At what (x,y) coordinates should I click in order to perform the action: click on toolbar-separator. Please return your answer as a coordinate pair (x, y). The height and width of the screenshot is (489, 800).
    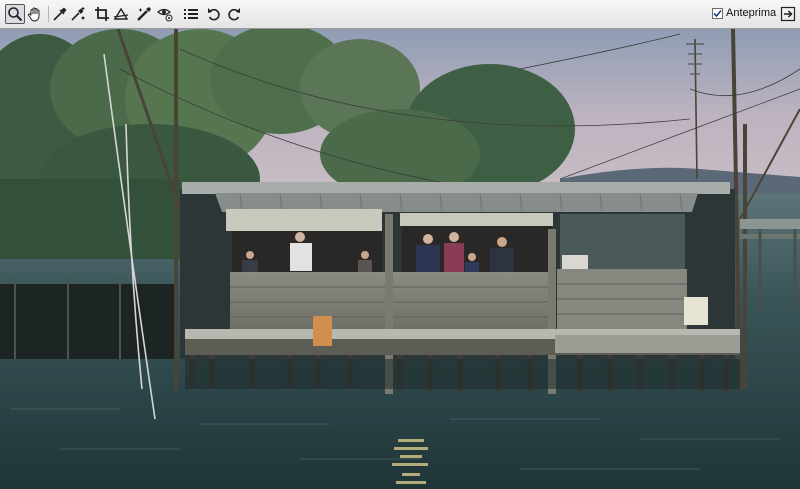
    Looking at the image, I should click on (48, 14).